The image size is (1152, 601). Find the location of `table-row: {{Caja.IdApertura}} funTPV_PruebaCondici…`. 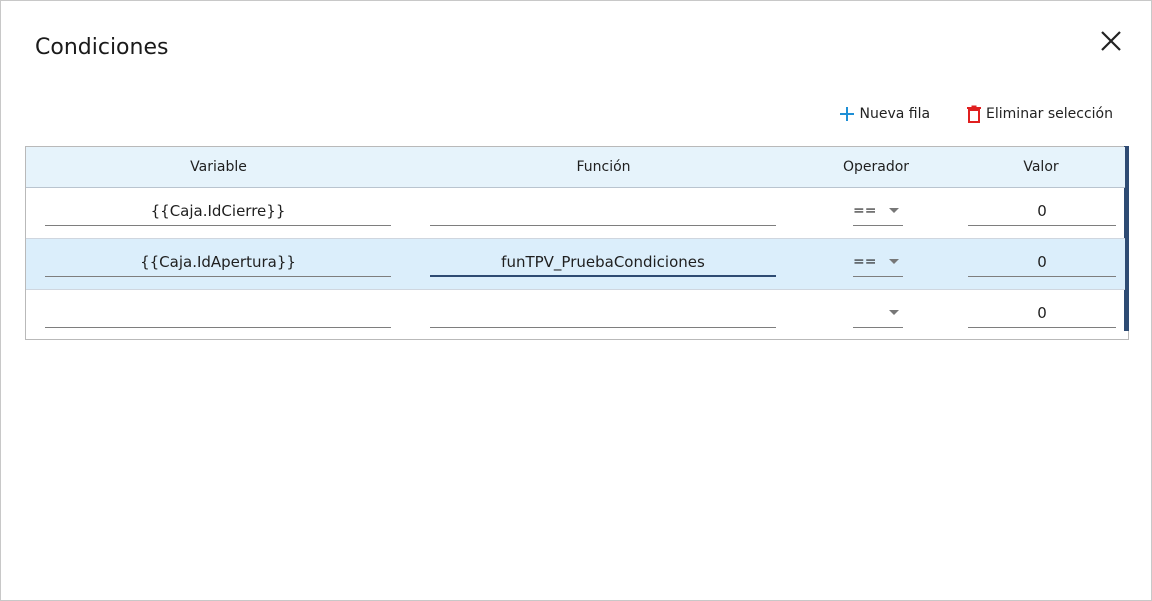

table-row: {{Caja.IdApertura}} funTPV_PruebaCondici… is located at coordinates (575, 264).